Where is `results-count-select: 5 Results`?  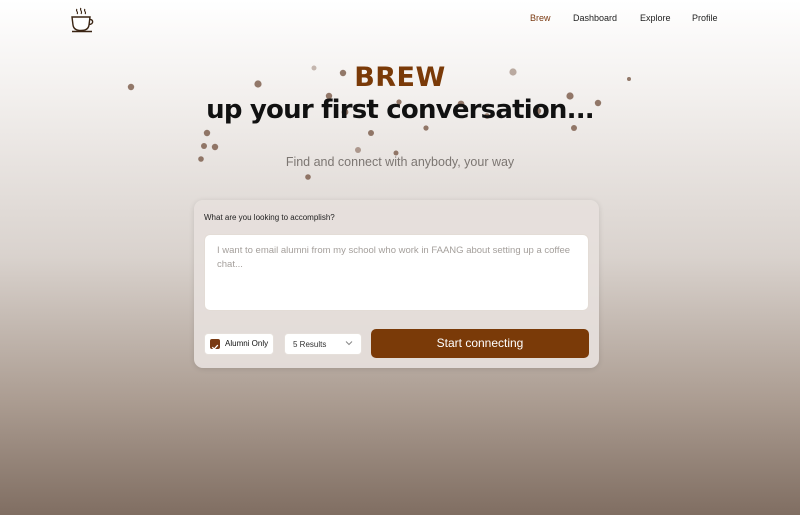
results-count-select: 5 Results is located at coordinates (323, 344).